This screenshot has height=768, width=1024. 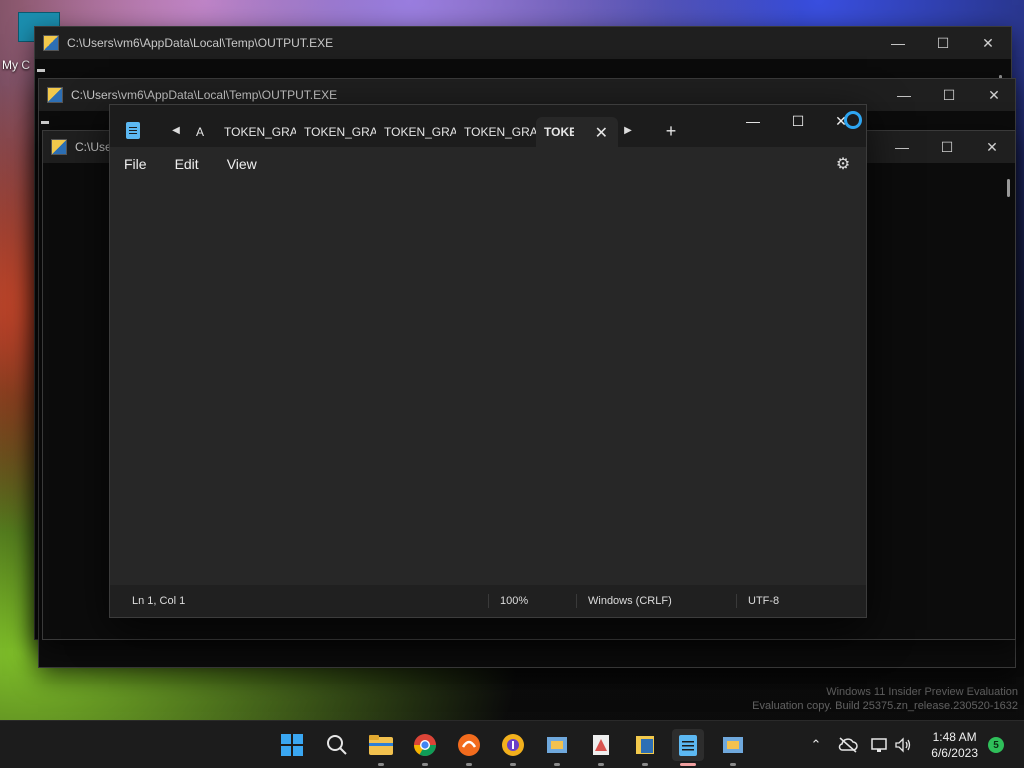 What do you see at coordinates (337, 745) in the screenshot?
I see `search-icon` at bounding box center [337, 745].